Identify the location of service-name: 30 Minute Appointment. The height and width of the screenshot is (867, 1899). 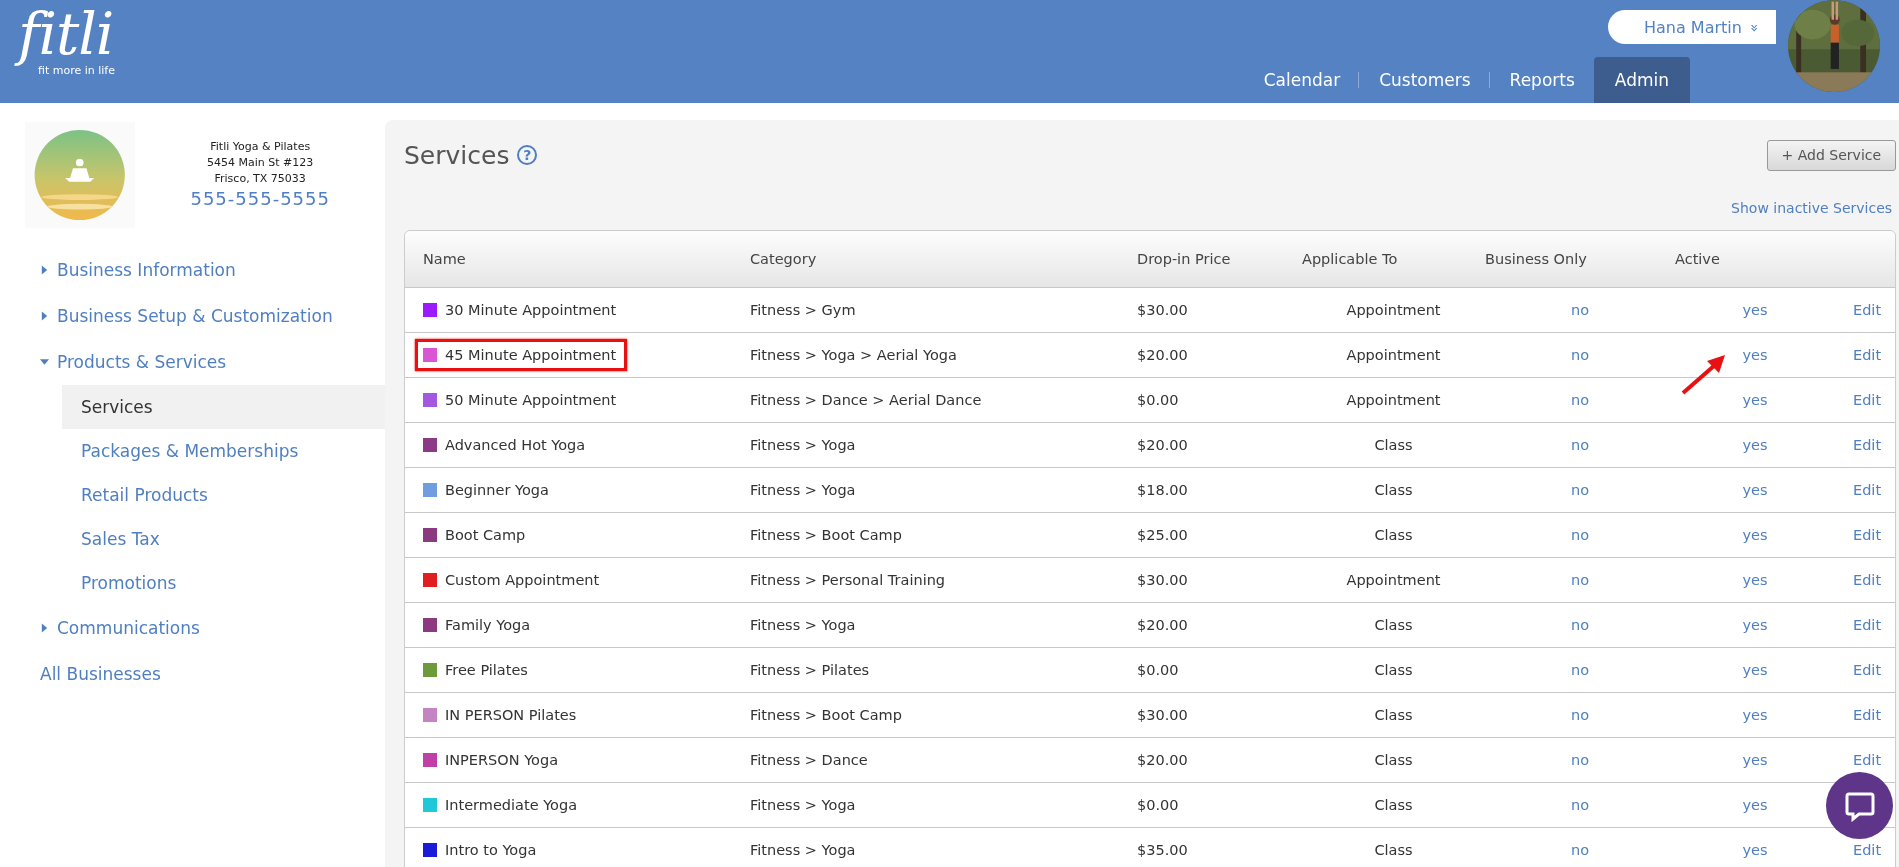
(531, 310).